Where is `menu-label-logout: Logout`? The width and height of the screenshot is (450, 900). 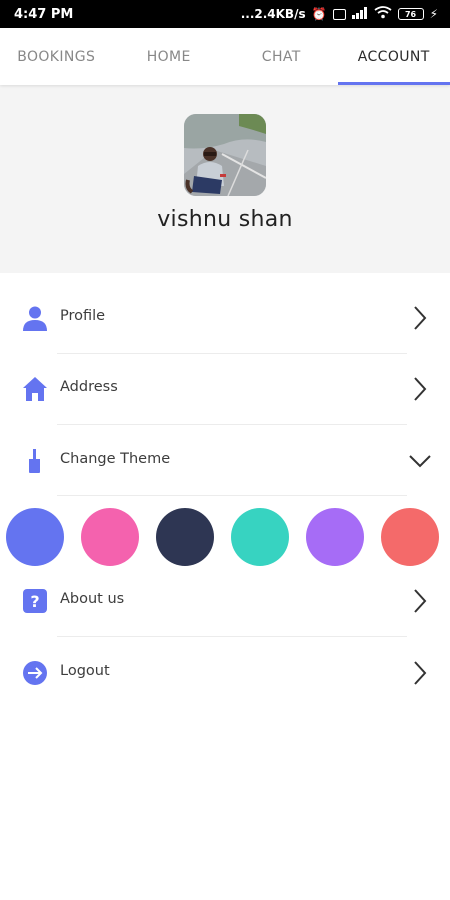
menu-label-logout: Logout is located at coordinates (85, 671).